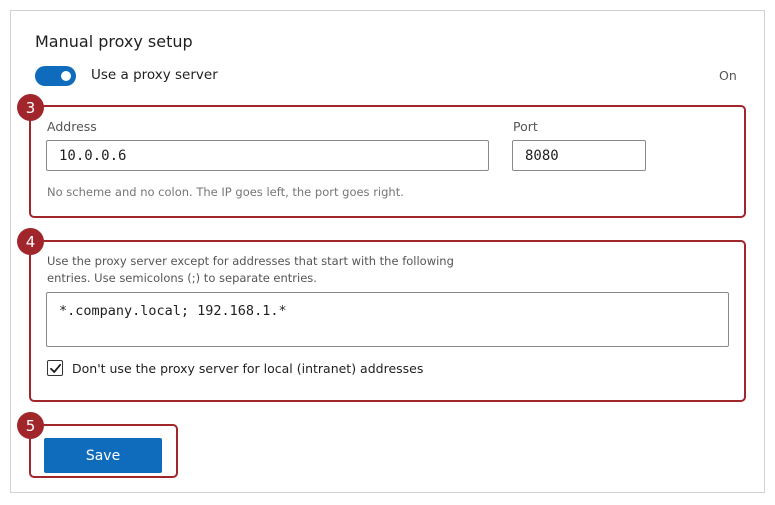  Describe the element at coordinates (30, 425) in the screenshot. I see `annotation-badge-5: 5` at that location.